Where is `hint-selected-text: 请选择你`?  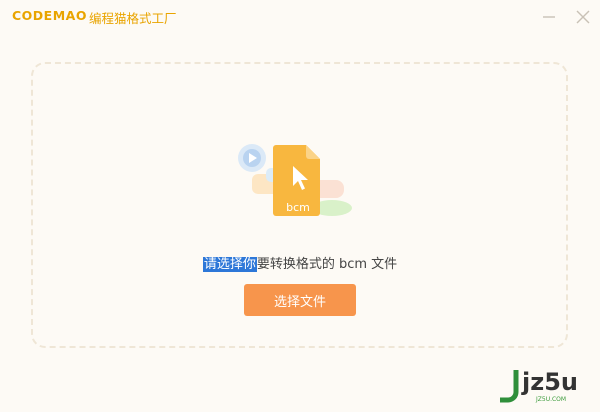 hint-selected-text: 请选择你 is located at coordinates (229, 264).